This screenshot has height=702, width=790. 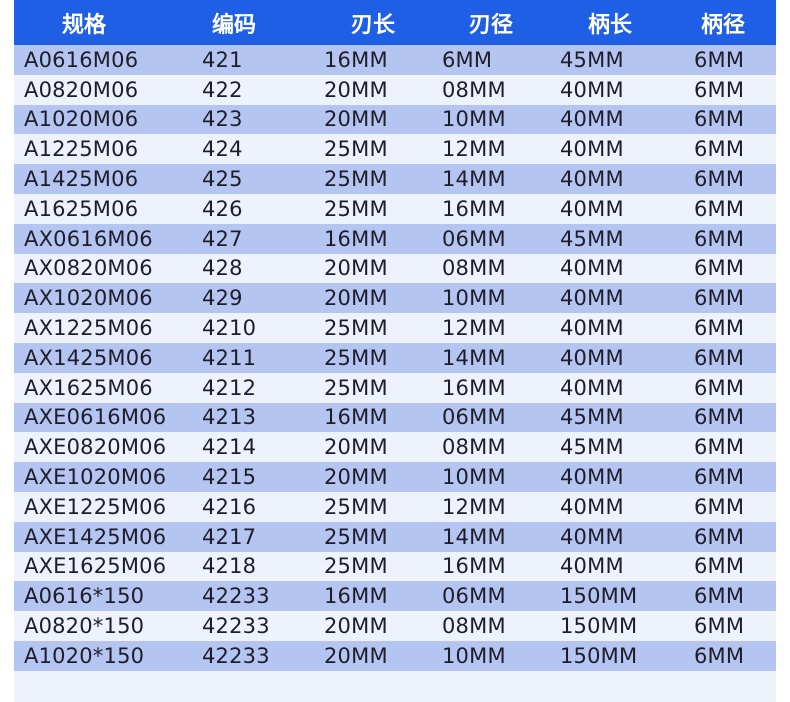 I want to click on table-row: A1625M06 426 25MM 16MM 40MM 6MM, so click(x=395, y=208).